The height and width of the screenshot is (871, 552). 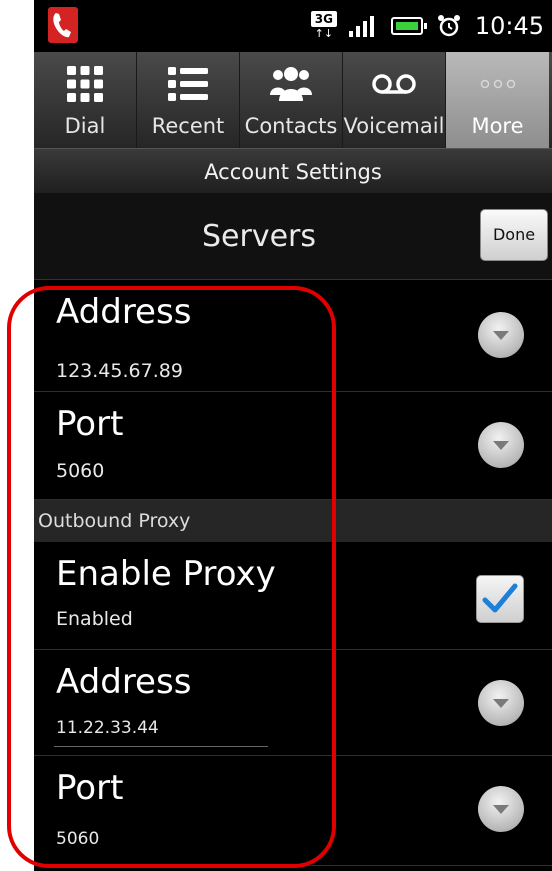 What do you see at coordinates (107, 728) in the screenshot?
I see `proxy-address-value: 11.22.33.44` at bounding box center [107, 728].